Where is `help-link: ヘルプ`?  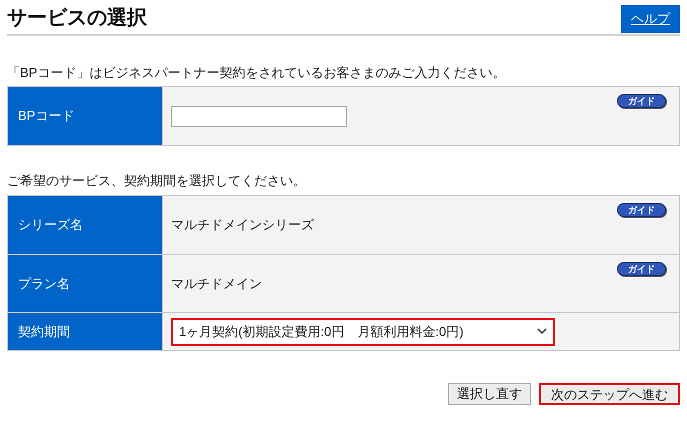 help-link: ヘルプ is located at coordinates (650, 19).